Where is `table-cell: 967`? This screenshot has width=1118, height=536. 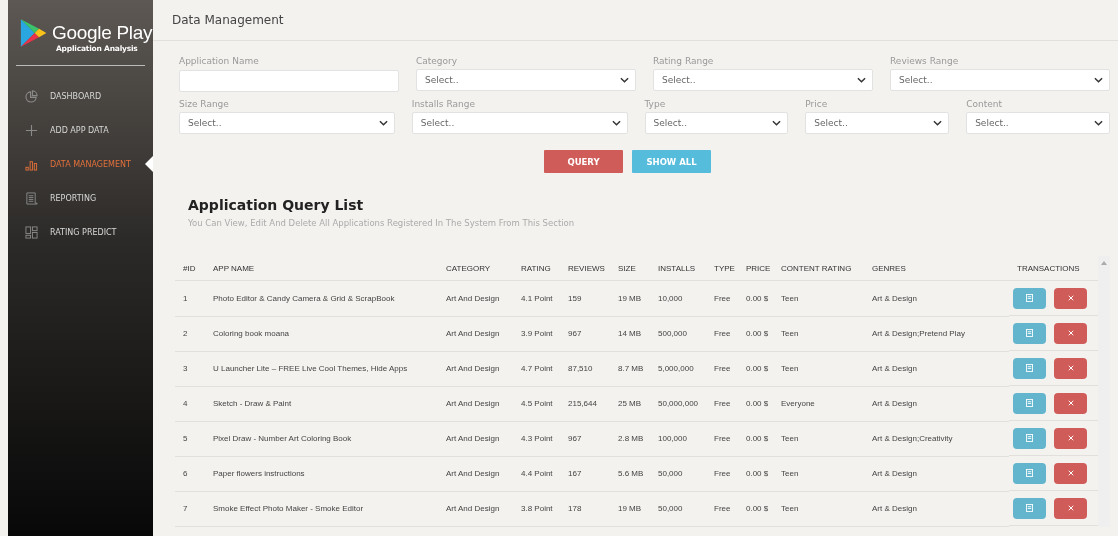
table-cell: 967 is located at coordinates (585, 333).